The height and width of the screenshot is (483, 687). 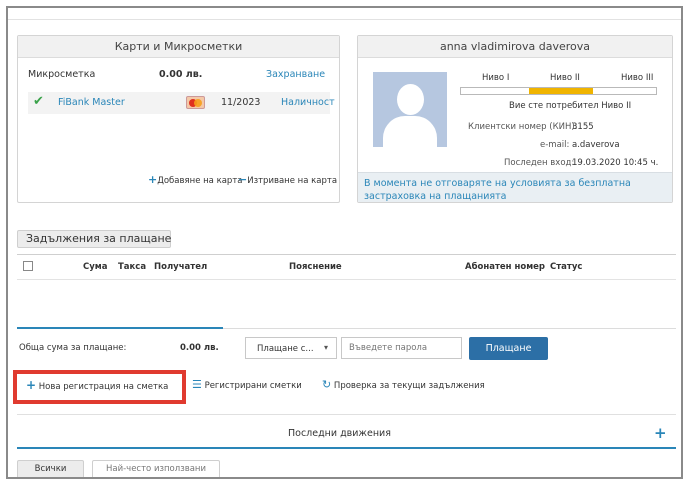 I want to click on select-all-checkbox, so click(x=28, y=266).